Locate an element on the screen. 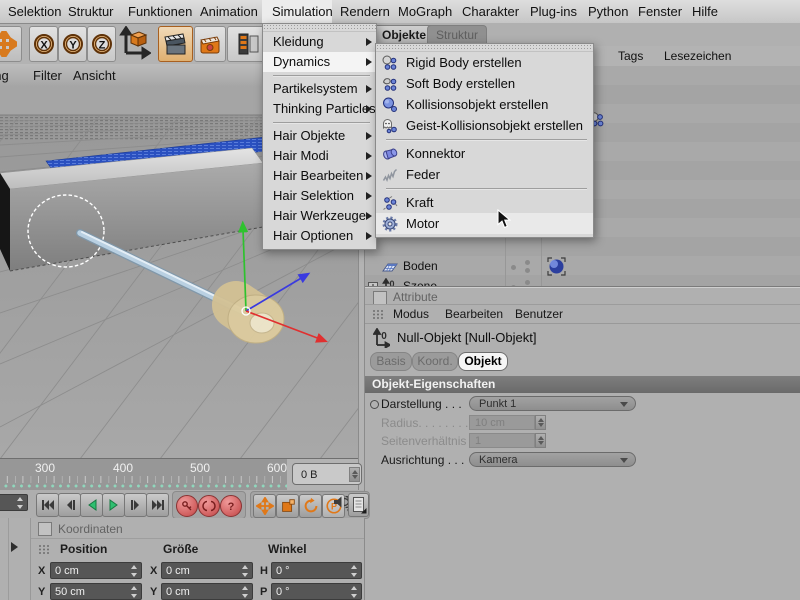 The image size is (800, 600). timeline-ruler: 300 400 500 600 is located at coordinates (143, 475).